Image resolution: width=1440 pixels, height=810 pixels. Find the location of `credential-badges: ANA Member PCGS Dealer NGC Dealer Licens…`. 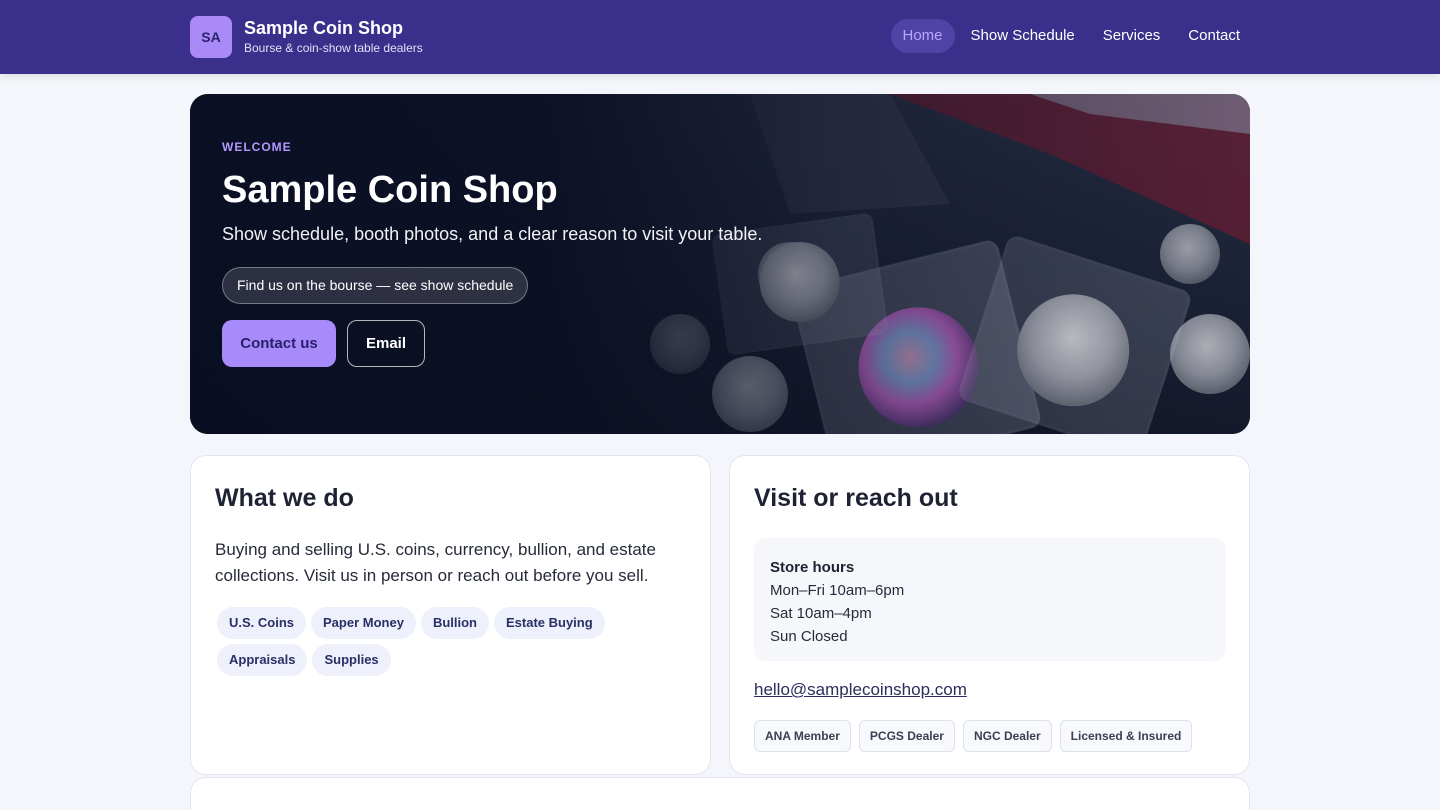

credential-badges: ANA Member PCGS Dealer NGC Dealer Licens… is located at coordinates (977, 736).